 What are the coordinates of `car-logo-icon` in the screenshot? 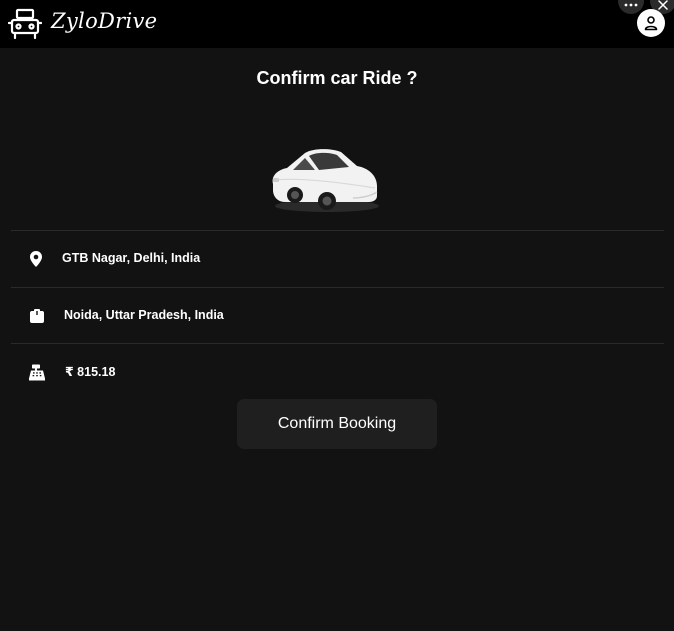 It's located at (25, 24).